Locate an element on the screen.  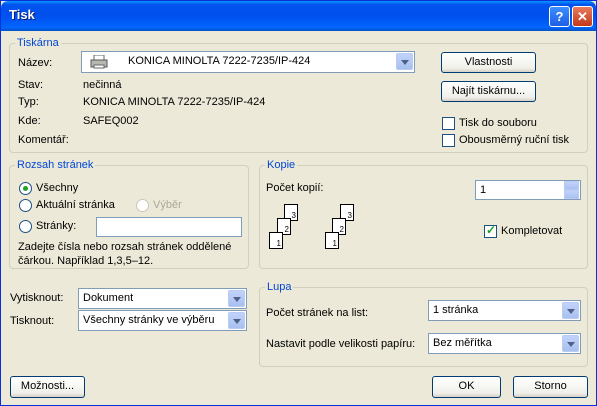
pages-input is located at coordinates (169, 227).